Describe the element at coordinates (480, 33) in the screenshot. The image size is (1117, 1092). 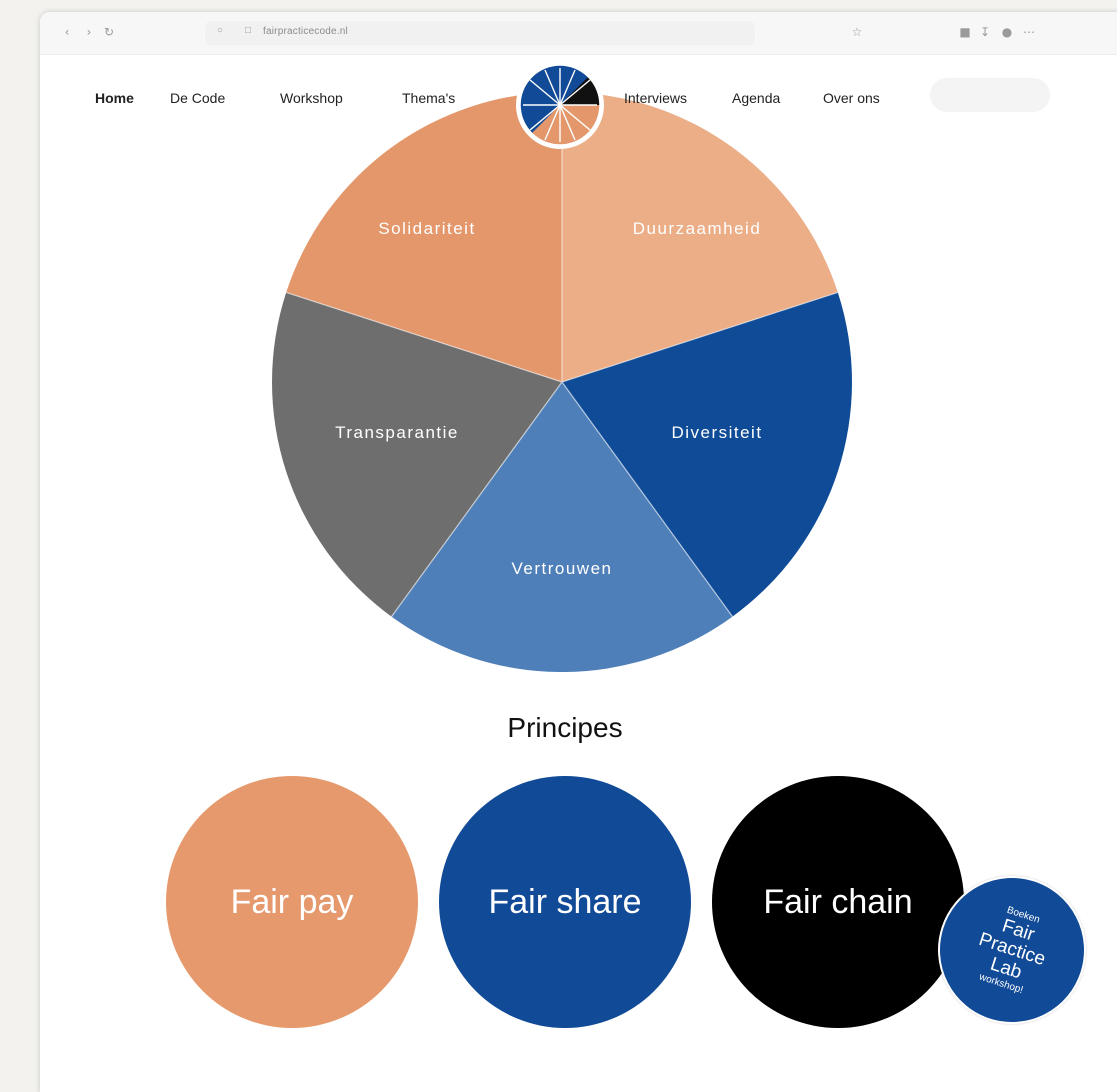
I see `address-bar: ○ □ fairpracticecode.nl` at that location.